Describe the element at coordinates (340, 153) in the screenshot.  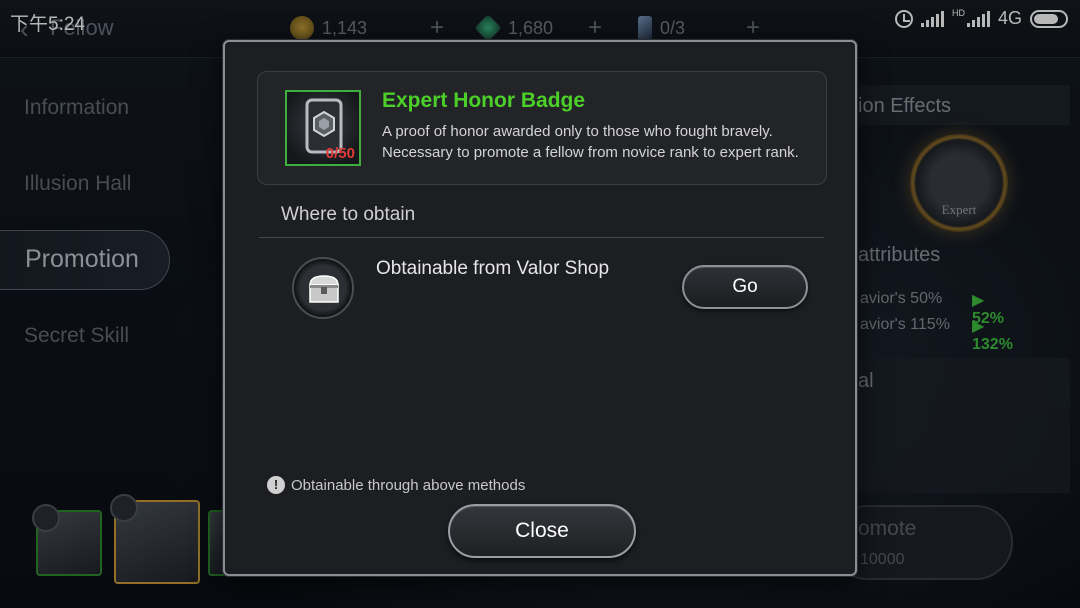
I see `item-count: 0/50` at that location.